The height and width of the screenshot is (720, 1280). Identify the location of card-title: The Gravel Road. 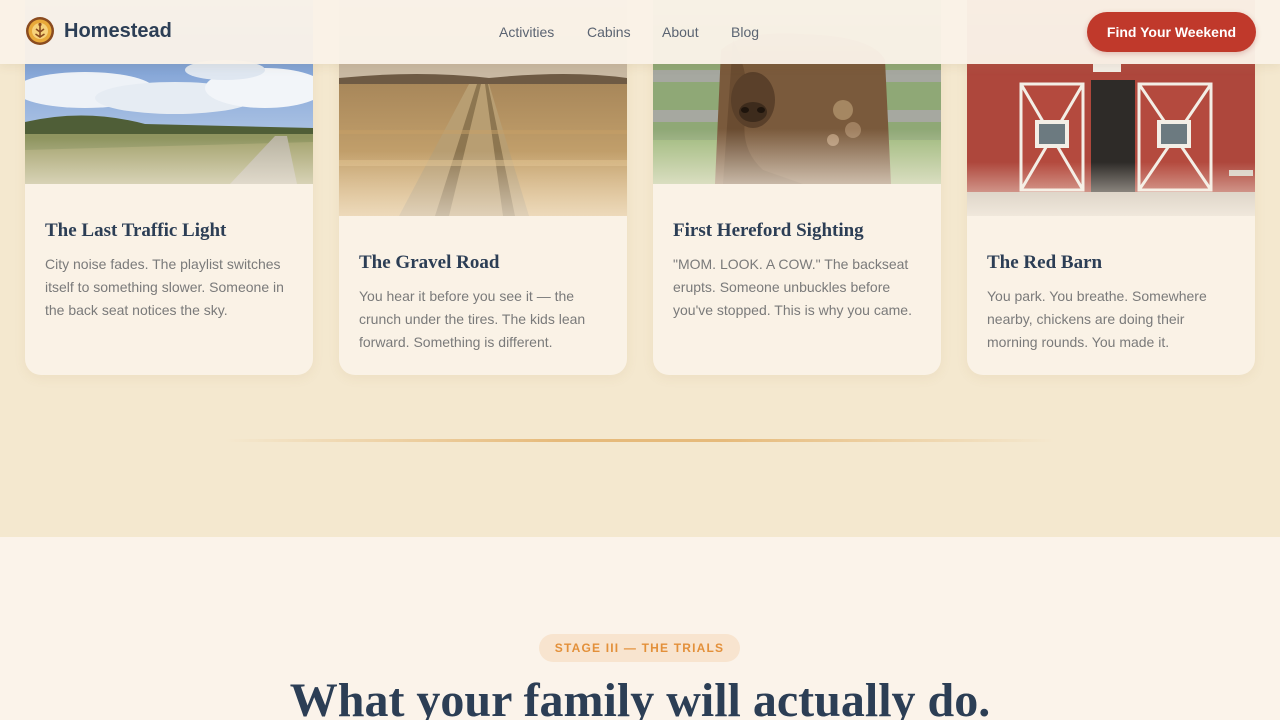
(429, 262).